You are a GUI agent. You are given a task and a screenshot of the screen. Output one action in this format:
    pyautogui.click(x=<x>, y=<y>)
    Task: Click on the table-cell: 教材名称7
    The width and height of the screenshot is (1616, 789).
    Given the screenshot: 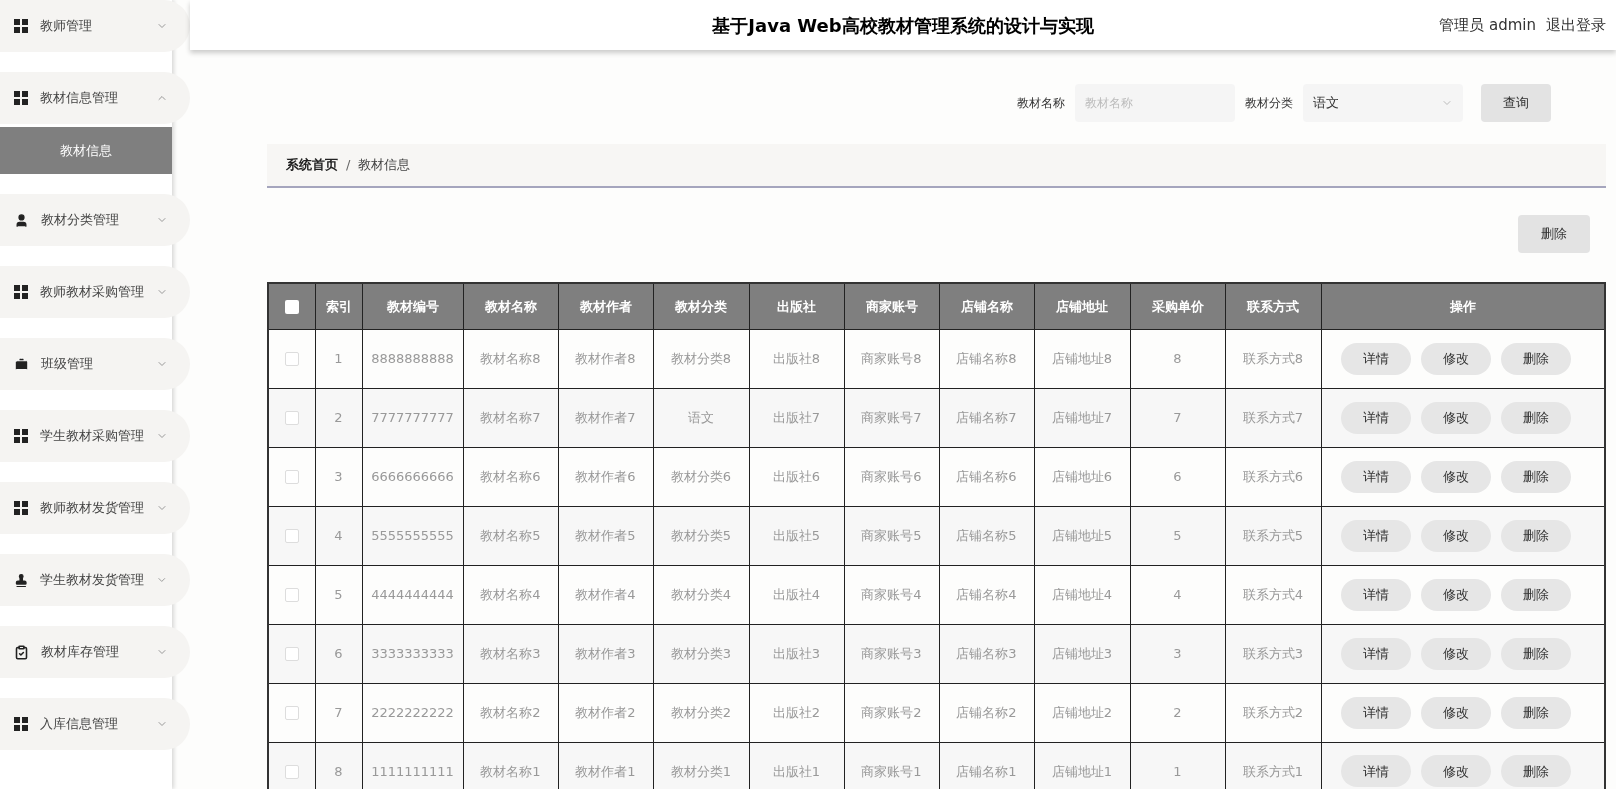 What is the action you would take?
    pyautogui.click(x=510, y=417)
    